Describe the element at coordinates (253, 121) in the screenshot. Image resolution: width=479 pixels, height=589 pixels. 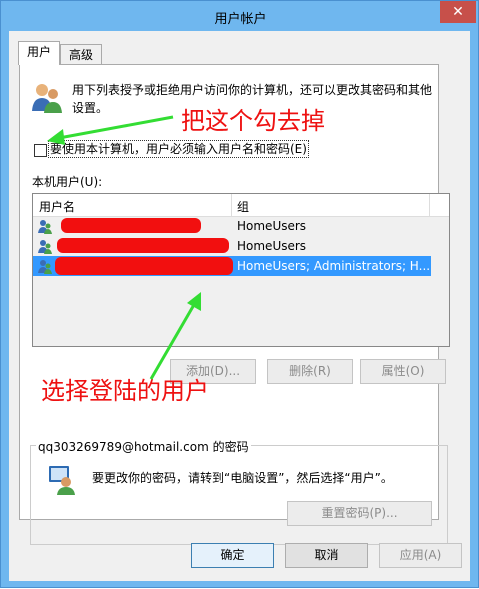
I see `annotation-uncheck: 把这个勾去掉` at that location.